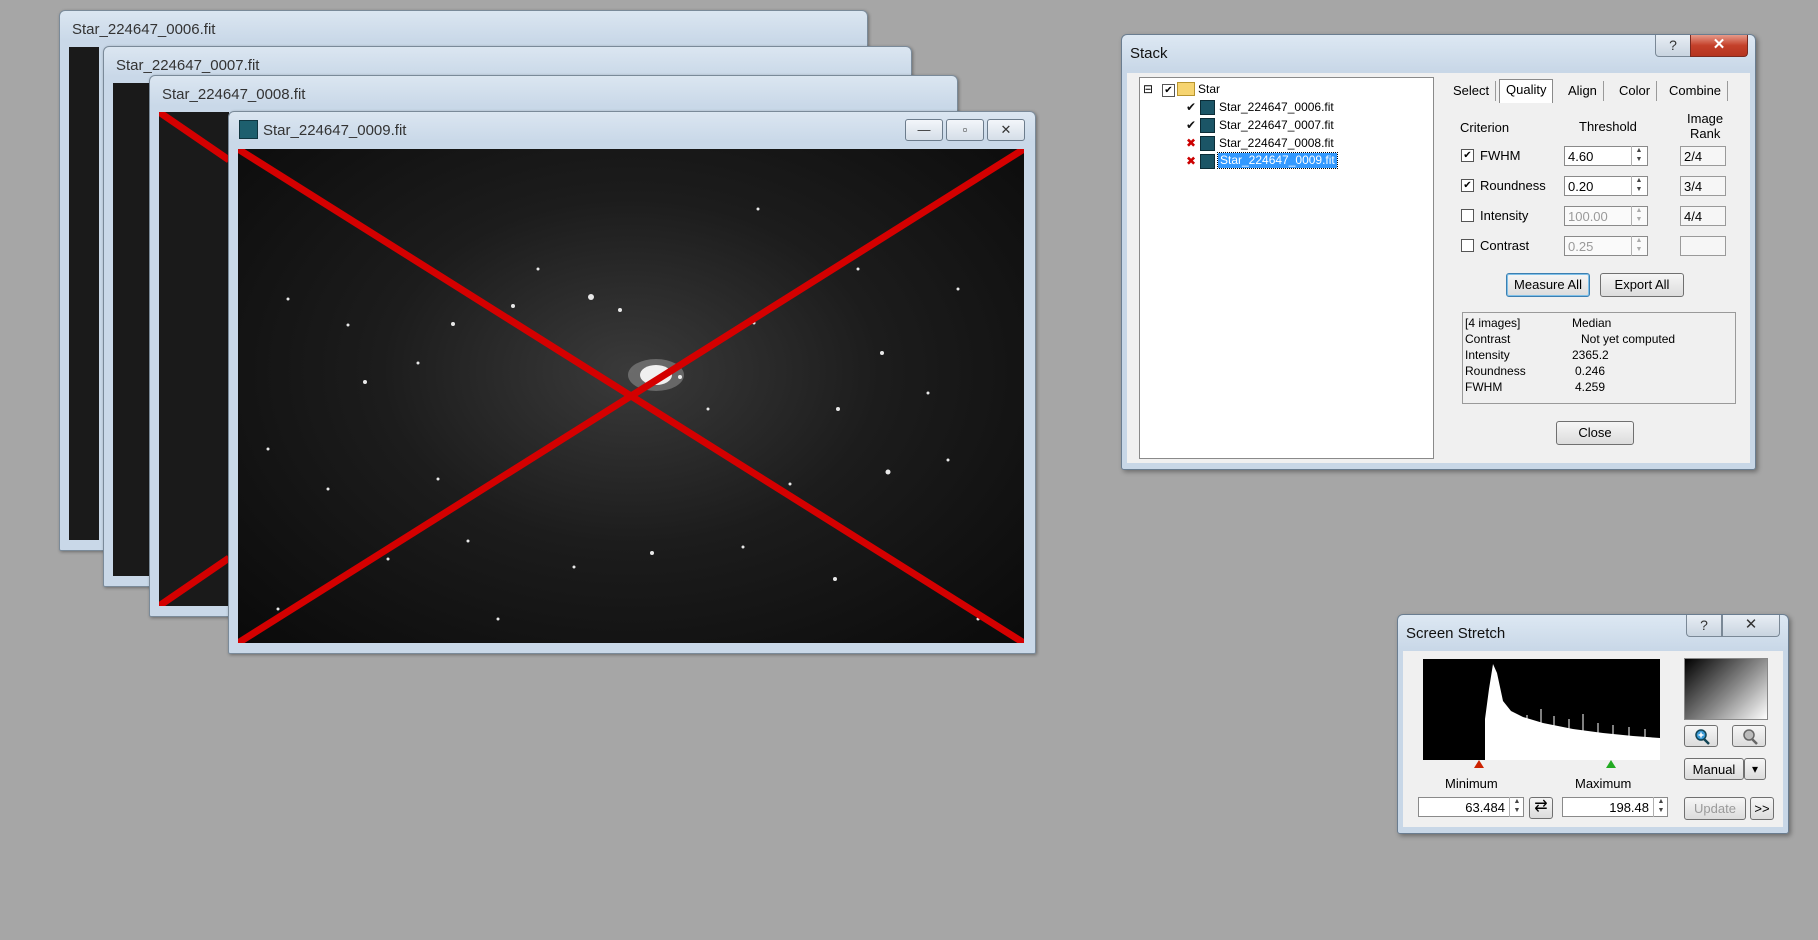 This screenshot has width=1818, height=940. I want to click on tab-combine: Combine, so click(1696, 91).